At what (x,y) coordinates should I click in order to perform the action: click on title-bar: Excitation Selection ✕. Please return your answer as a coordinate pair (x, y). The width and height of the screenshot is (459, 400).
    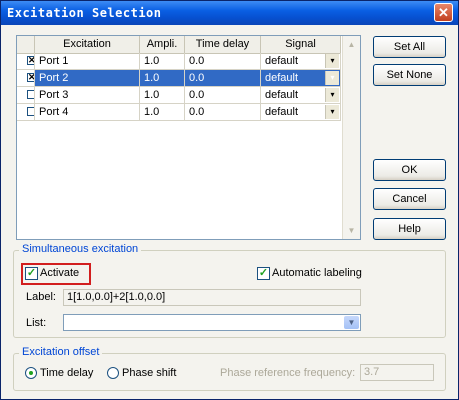
    Looking at the image, I should click on (229, 13).